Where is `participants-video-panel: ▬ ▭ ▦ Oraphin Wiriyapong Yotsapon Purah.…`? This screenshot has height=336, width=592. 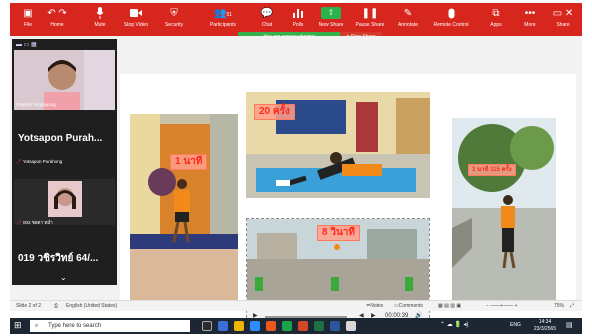 participants-video-panel: ▬ ▭ ▦ Oraphin Wiriyapong Yotsapon Purah.… is located at coordinates (64, 162).